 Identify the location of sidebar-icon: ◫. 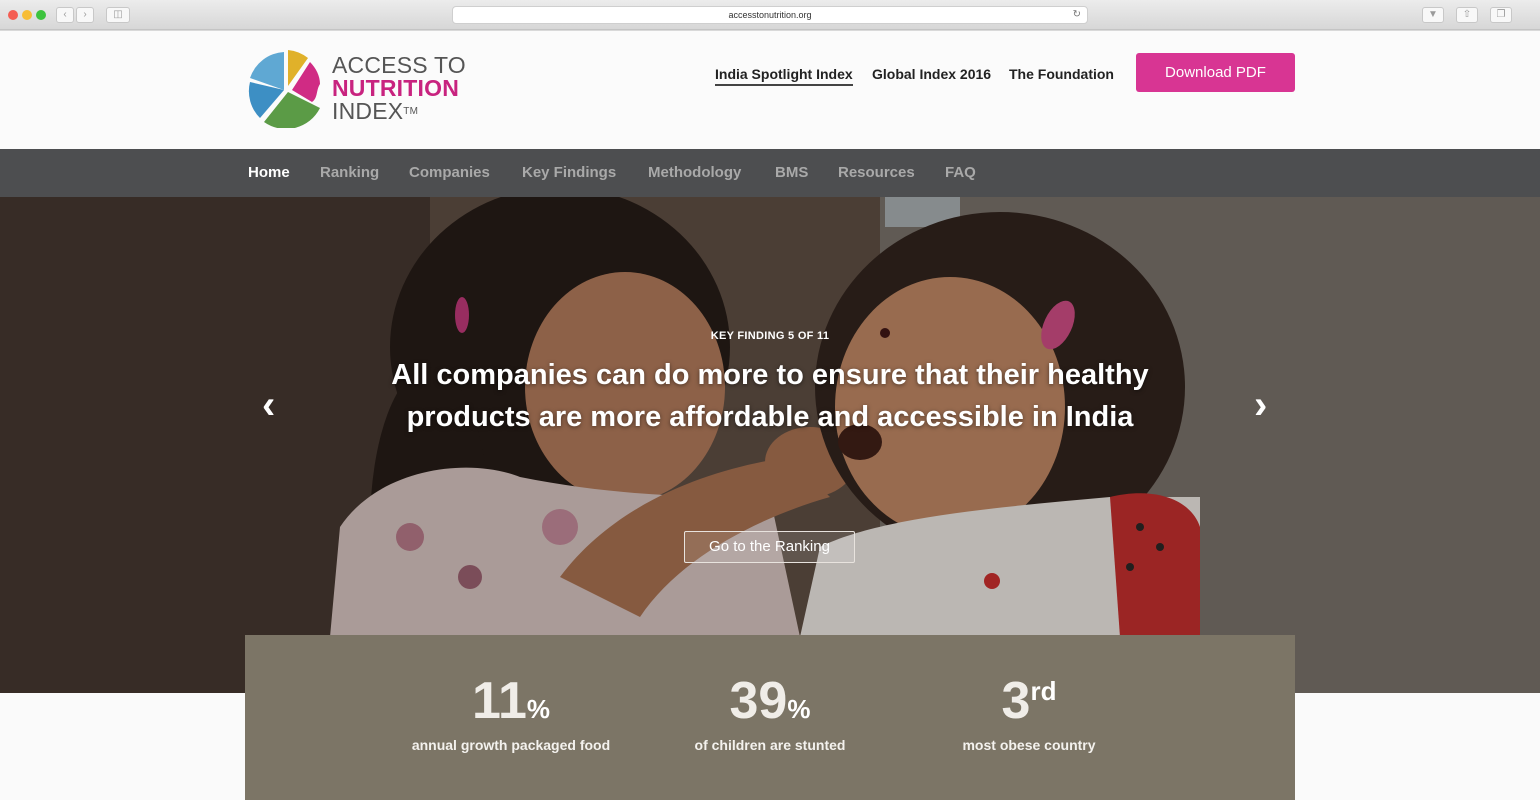
(118, 15).